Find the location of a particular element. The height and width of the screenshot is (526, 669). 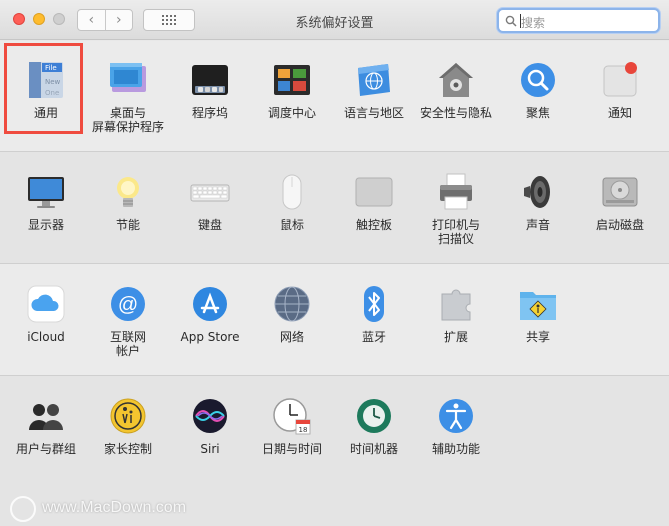

date-time-icon: 18 is located at coordinates (292, 416).